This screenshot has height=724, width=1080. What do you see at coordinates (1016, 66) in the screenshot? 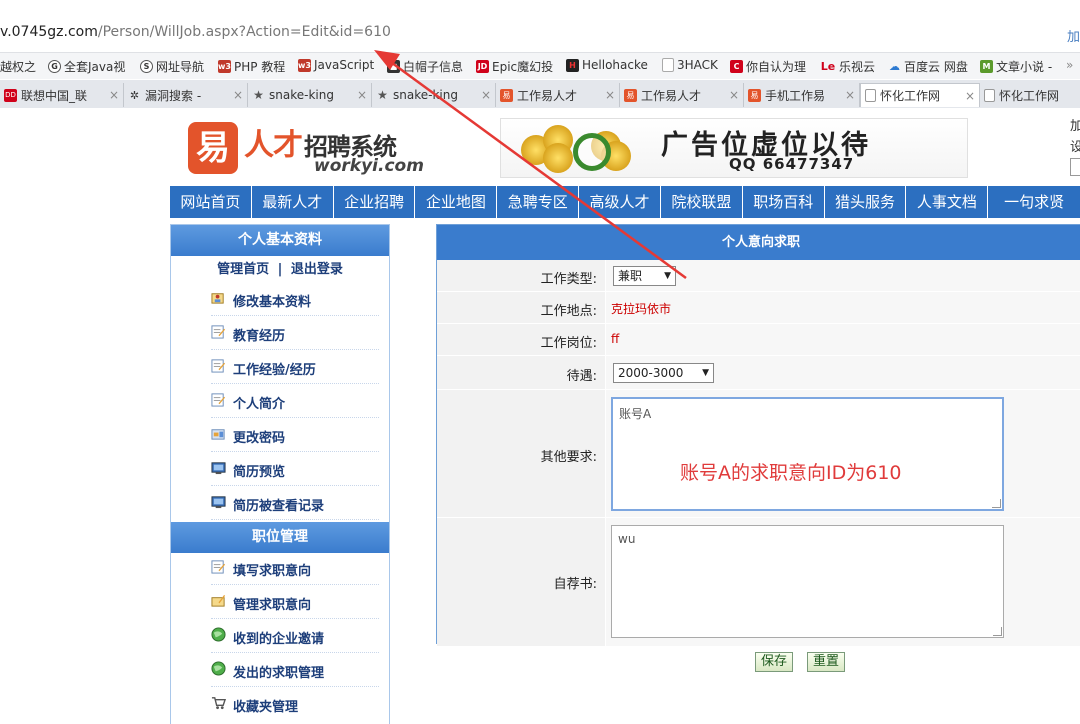
I see `bookmark-item: M 文章小说 -` at bounding box center [1016, 66].